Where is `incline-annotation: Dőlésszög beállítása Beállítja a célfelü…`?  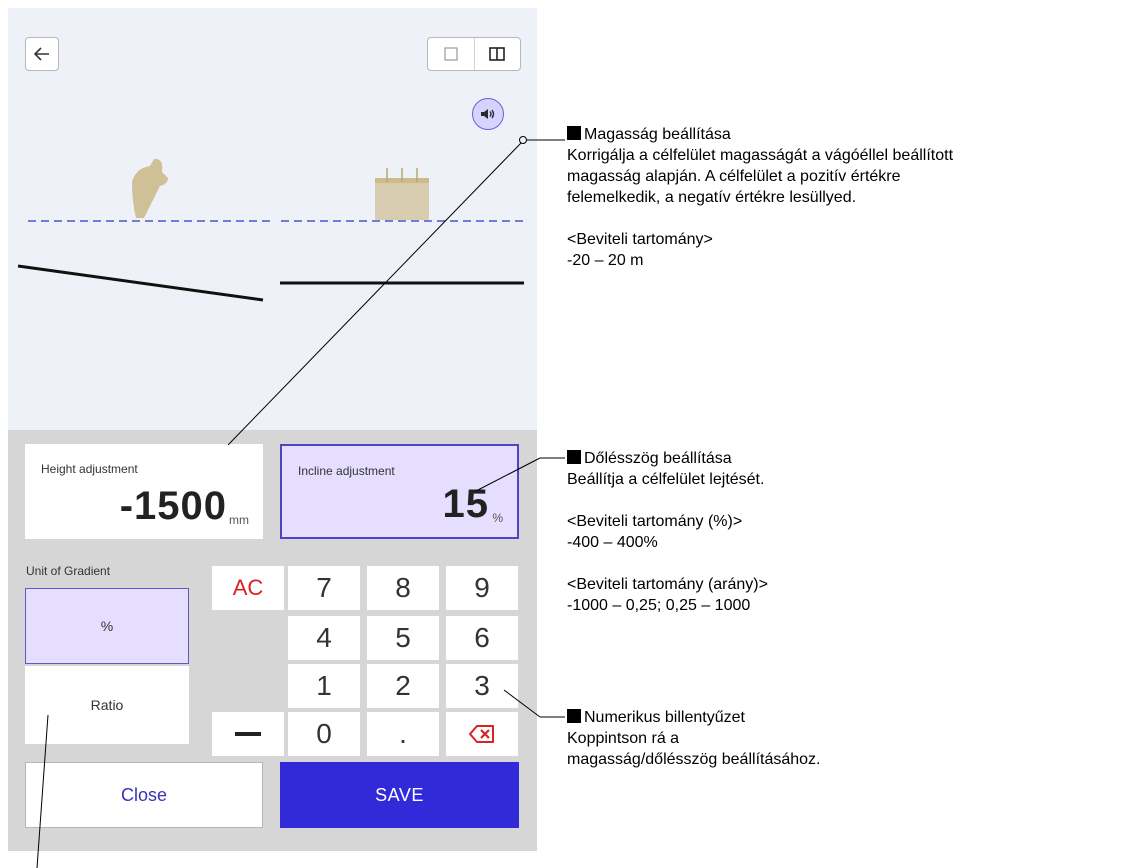 incline-annotation: Dőlésszög beállítása Beállítja a célfelü… is located at coordinates (667, 532).